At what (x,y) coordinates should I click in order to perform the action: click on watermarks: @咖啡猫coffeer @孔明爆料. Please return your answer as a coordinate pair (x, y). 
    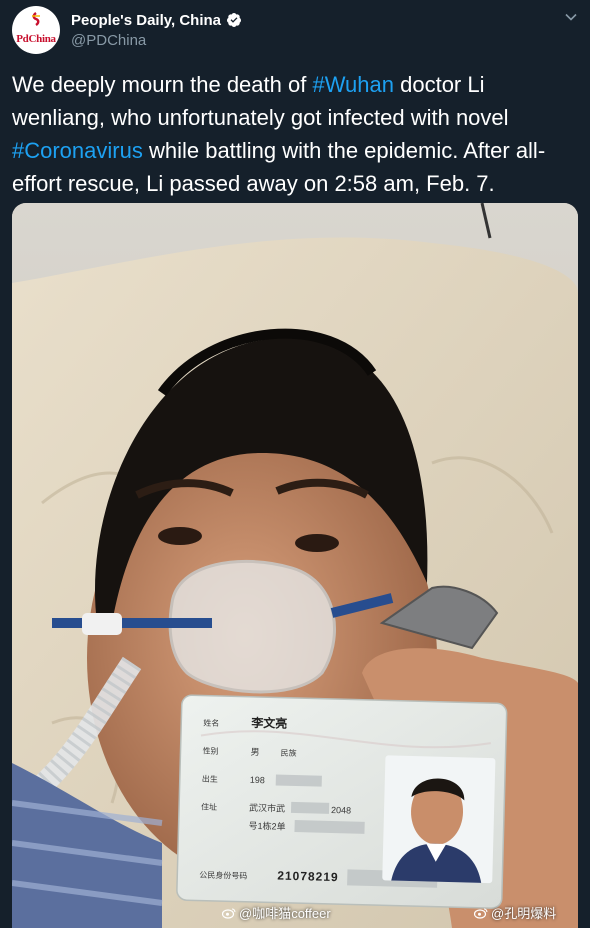
    Looking at the image, I should click on (295, 912).